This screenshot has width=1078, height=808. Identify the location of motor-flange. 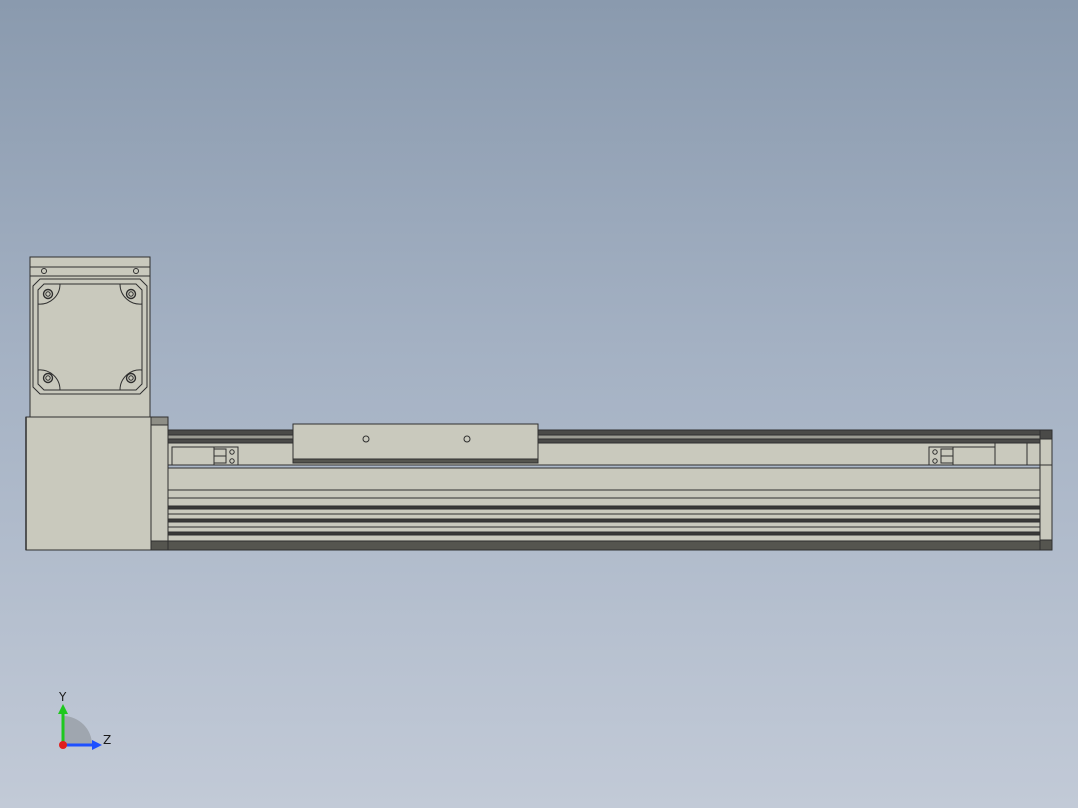
(97, 483).